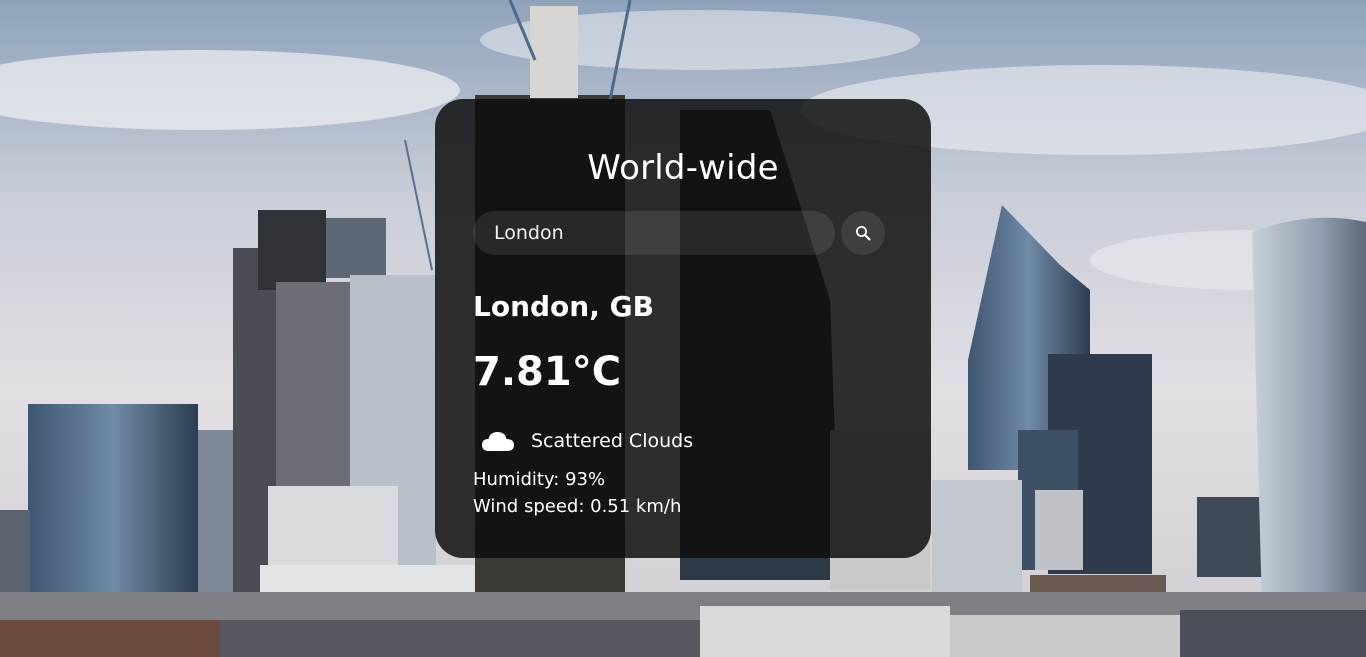 This screenshot has height=657, width=1366. I want to click on location-name: London, GB, so click(563, 306).